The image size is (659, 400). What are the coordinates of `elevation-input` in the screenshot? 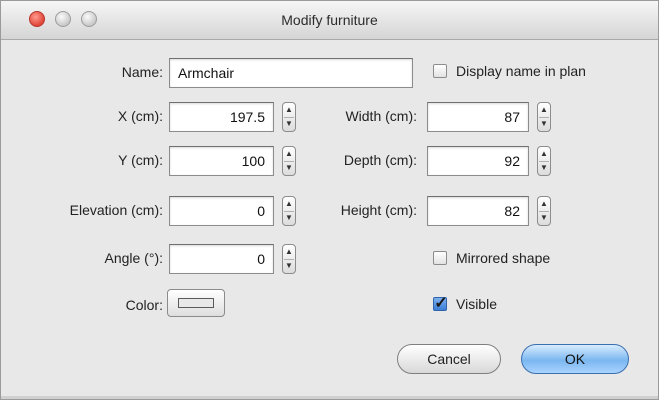 It's located at (221, 211).